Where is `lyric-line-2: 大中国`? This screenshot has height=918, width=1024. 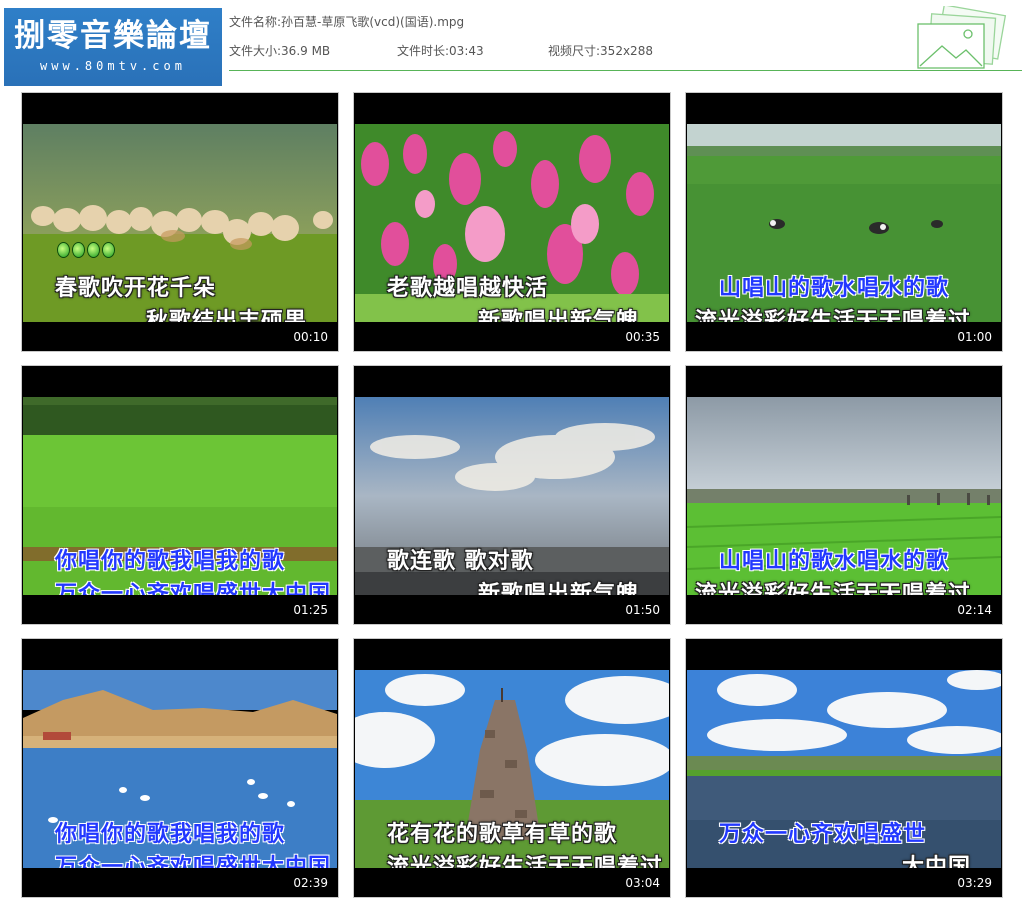
lyric-line-2: 大中国 is located at coordinates (936, 861).